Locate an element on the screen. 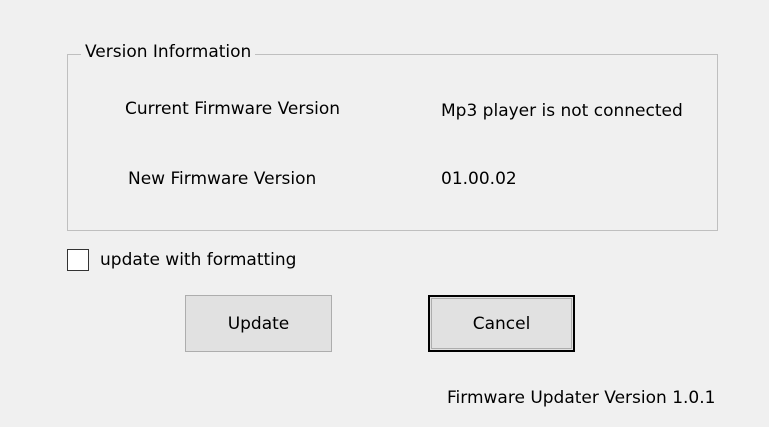 The height and width of the screenshot is (427, 769). current-firmware-label: Current Firmware Version is located at coordinates (233, 109).